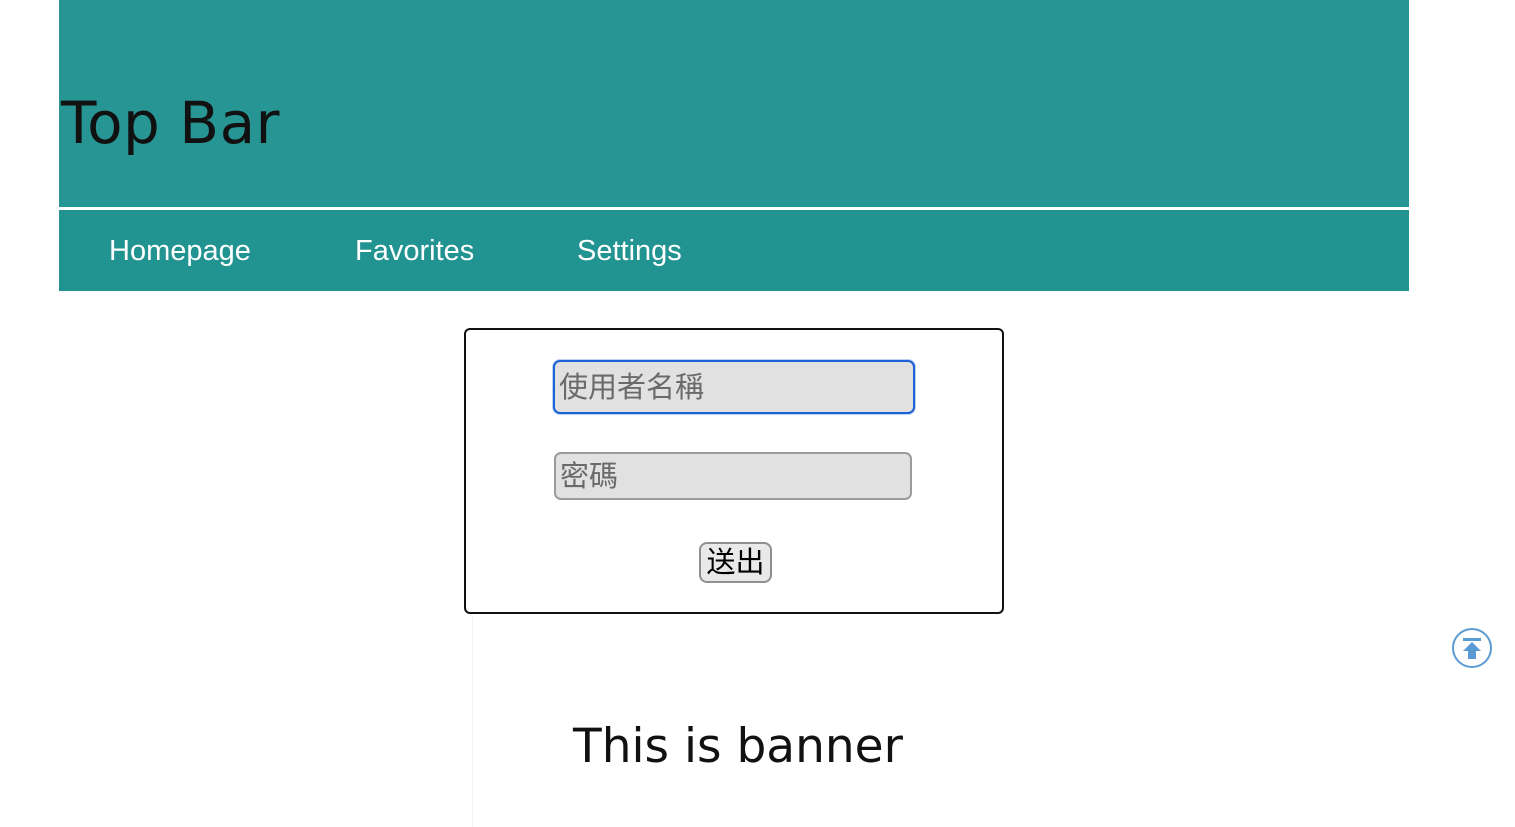  Describe the element at coordinates (629, 251) in the screenshot. I see `nav-item-settings: Settings` at that location.